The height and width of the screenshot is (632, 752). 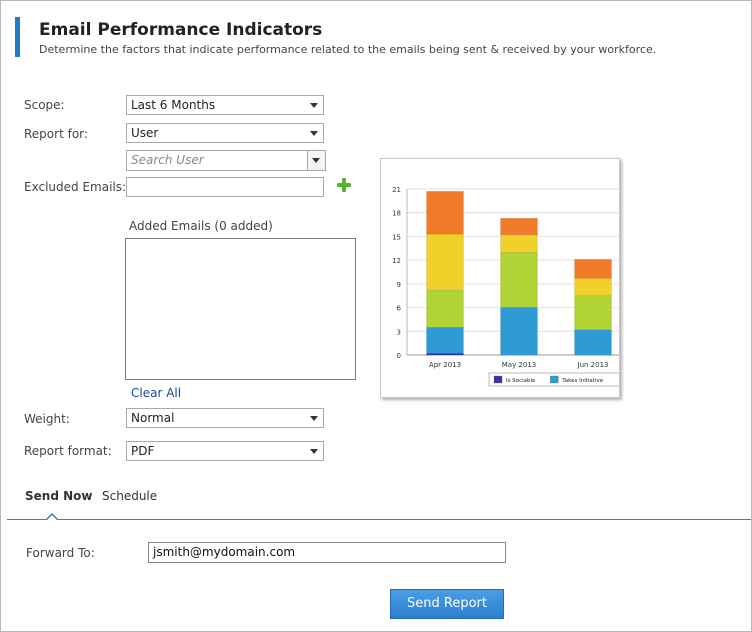 What do you see at coordinates (47, 419) in the screenshot?
I see `weight-label: Weight:` at bounding box center [47, 419].